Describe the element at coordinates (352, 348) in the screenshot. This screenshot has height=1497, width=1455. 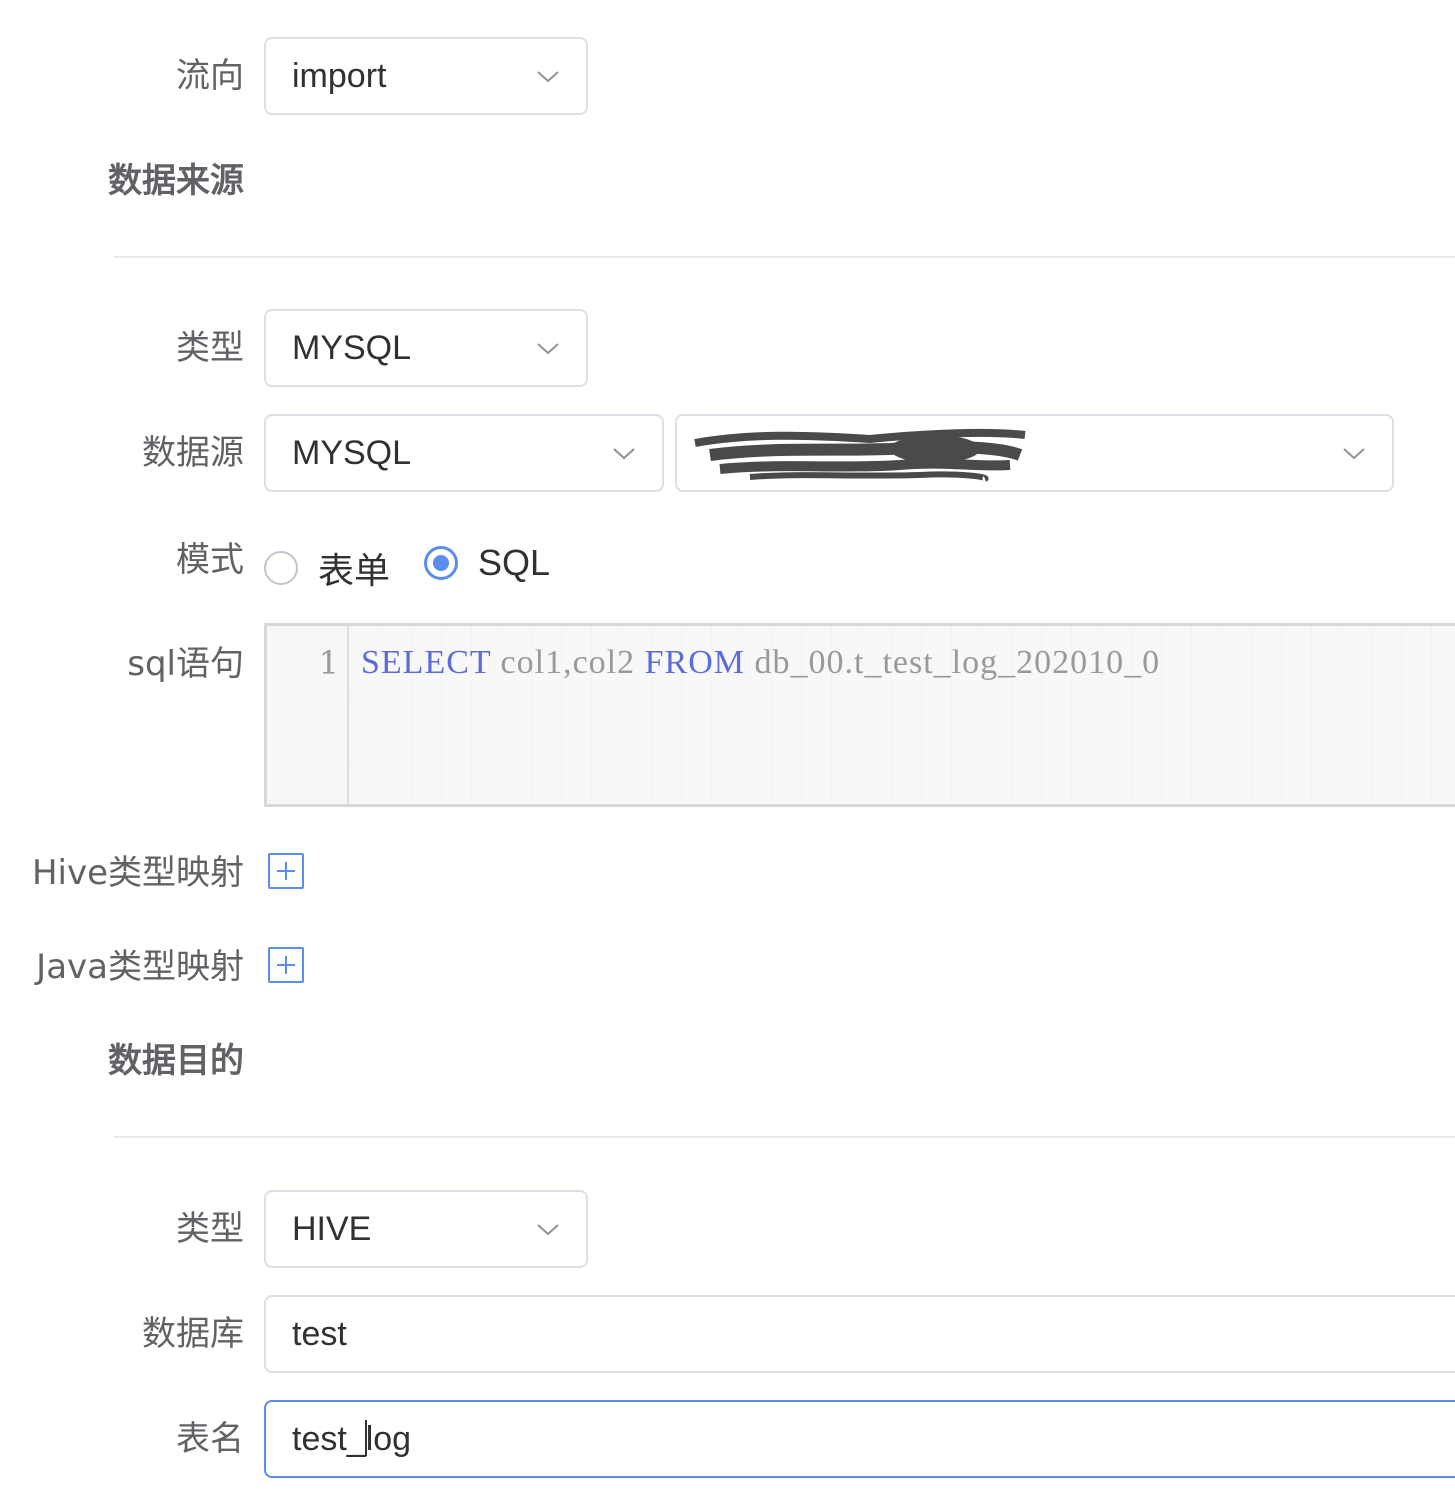
I see `source-type-value: MYSQL` at that location.